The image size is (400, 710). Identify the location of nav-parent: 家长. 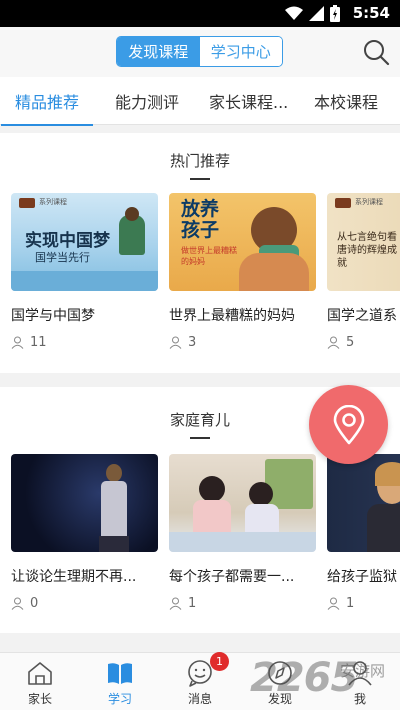
(40, 681).